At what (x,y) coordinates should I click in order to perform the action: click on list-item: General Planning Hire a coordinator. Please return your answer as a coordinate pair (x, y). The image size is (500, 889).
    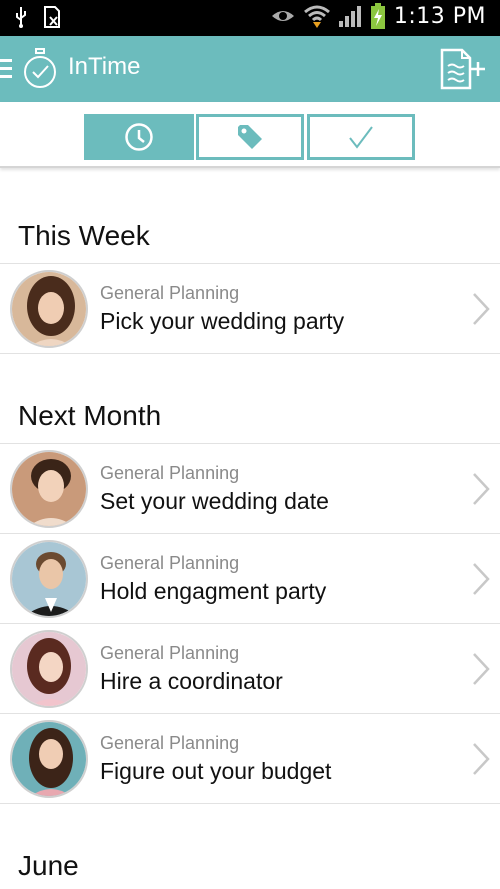
    Looking at the image, I should click on (250, 668).